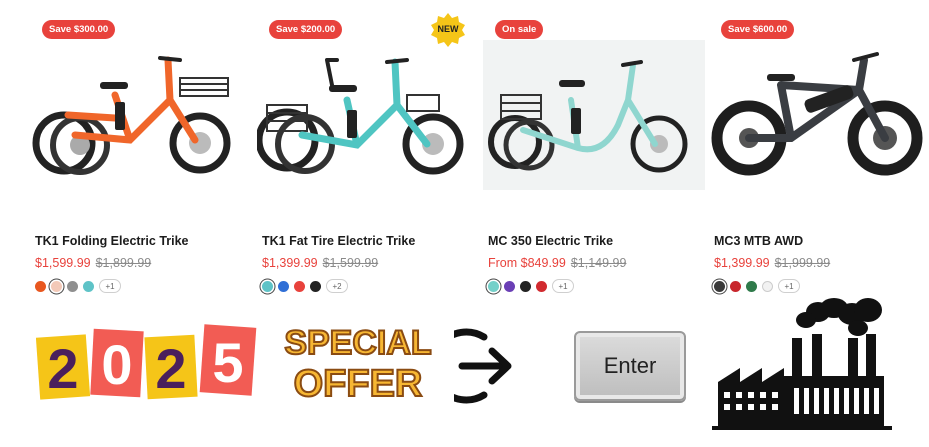 This screenshot has width=929, height=447. I want to click on year-tile: 0, so click(117, 363).